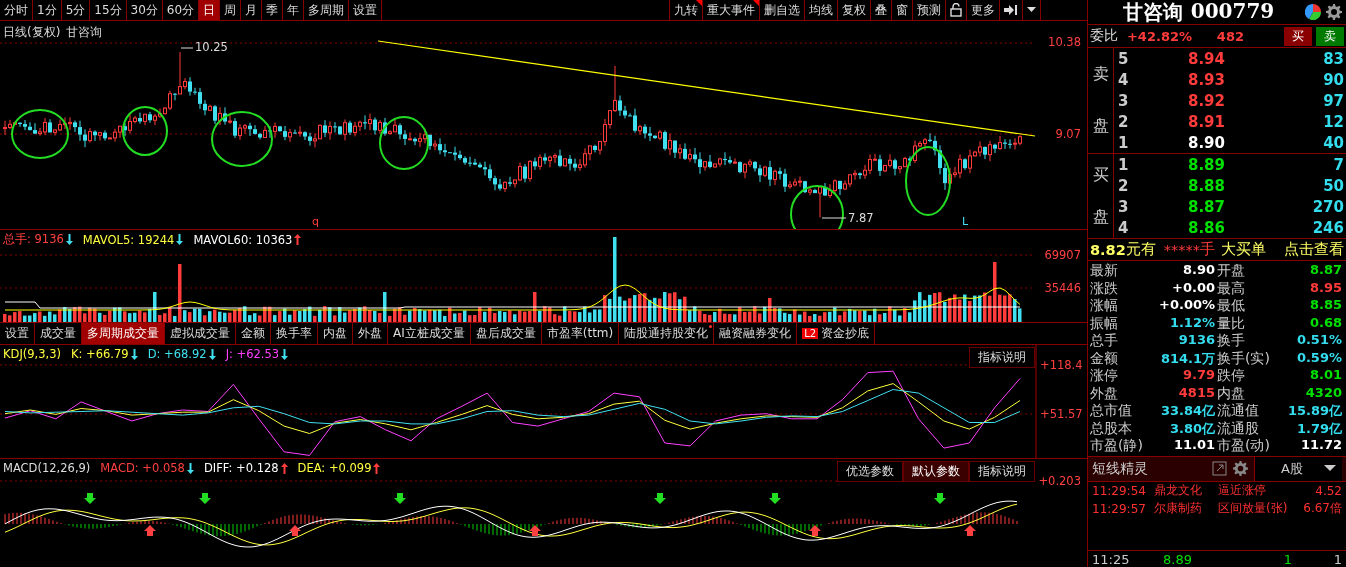 The height and width of the screenshot is (567, 1346). I want to click on order-price: 8.91, so click(1206, 121).